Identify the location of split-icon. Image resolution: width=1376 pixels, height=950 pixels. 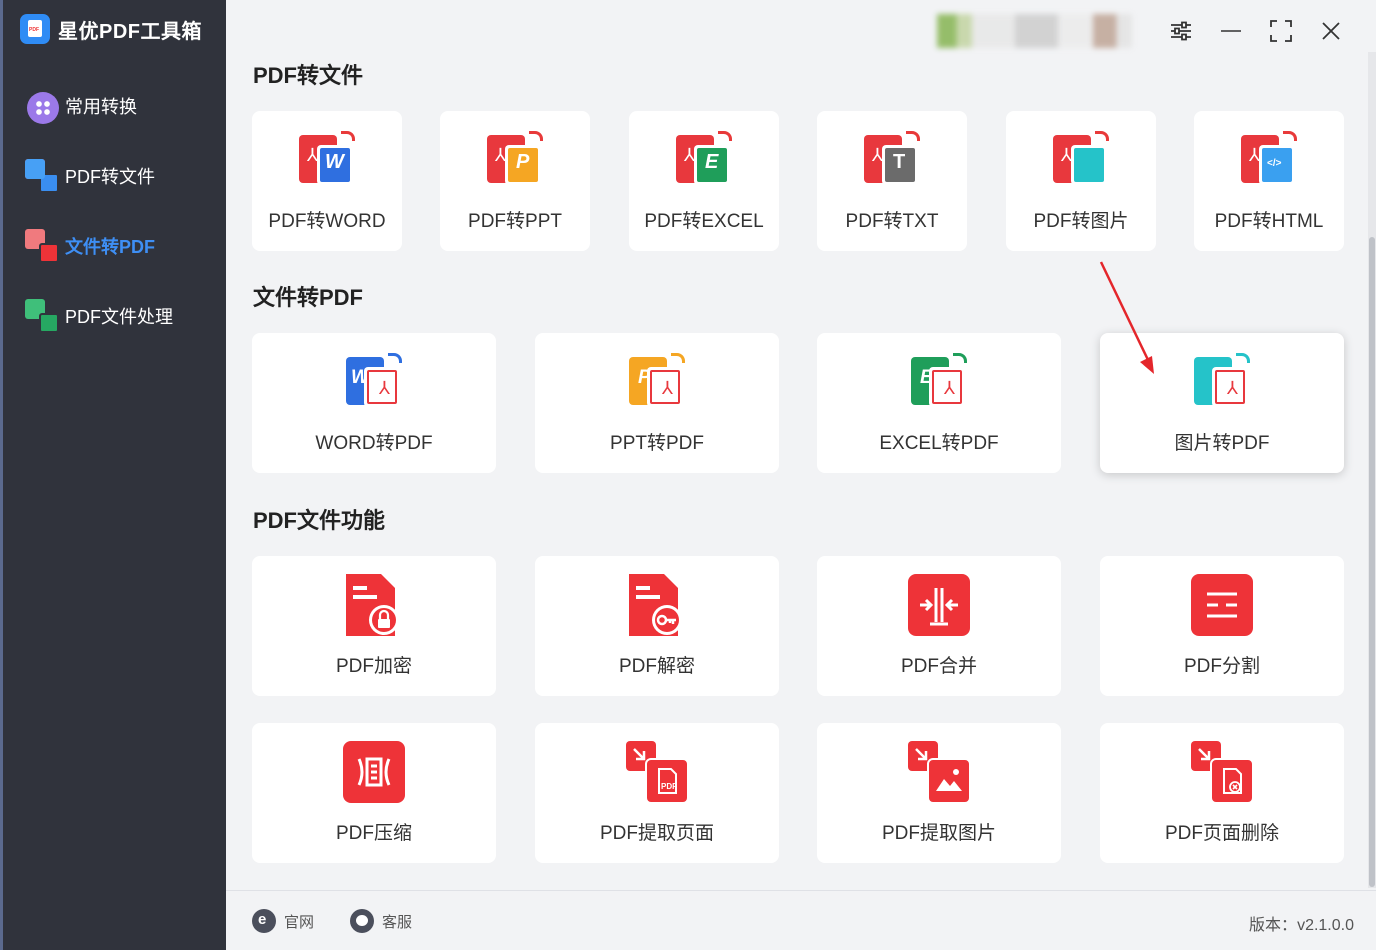
(1222, 605).